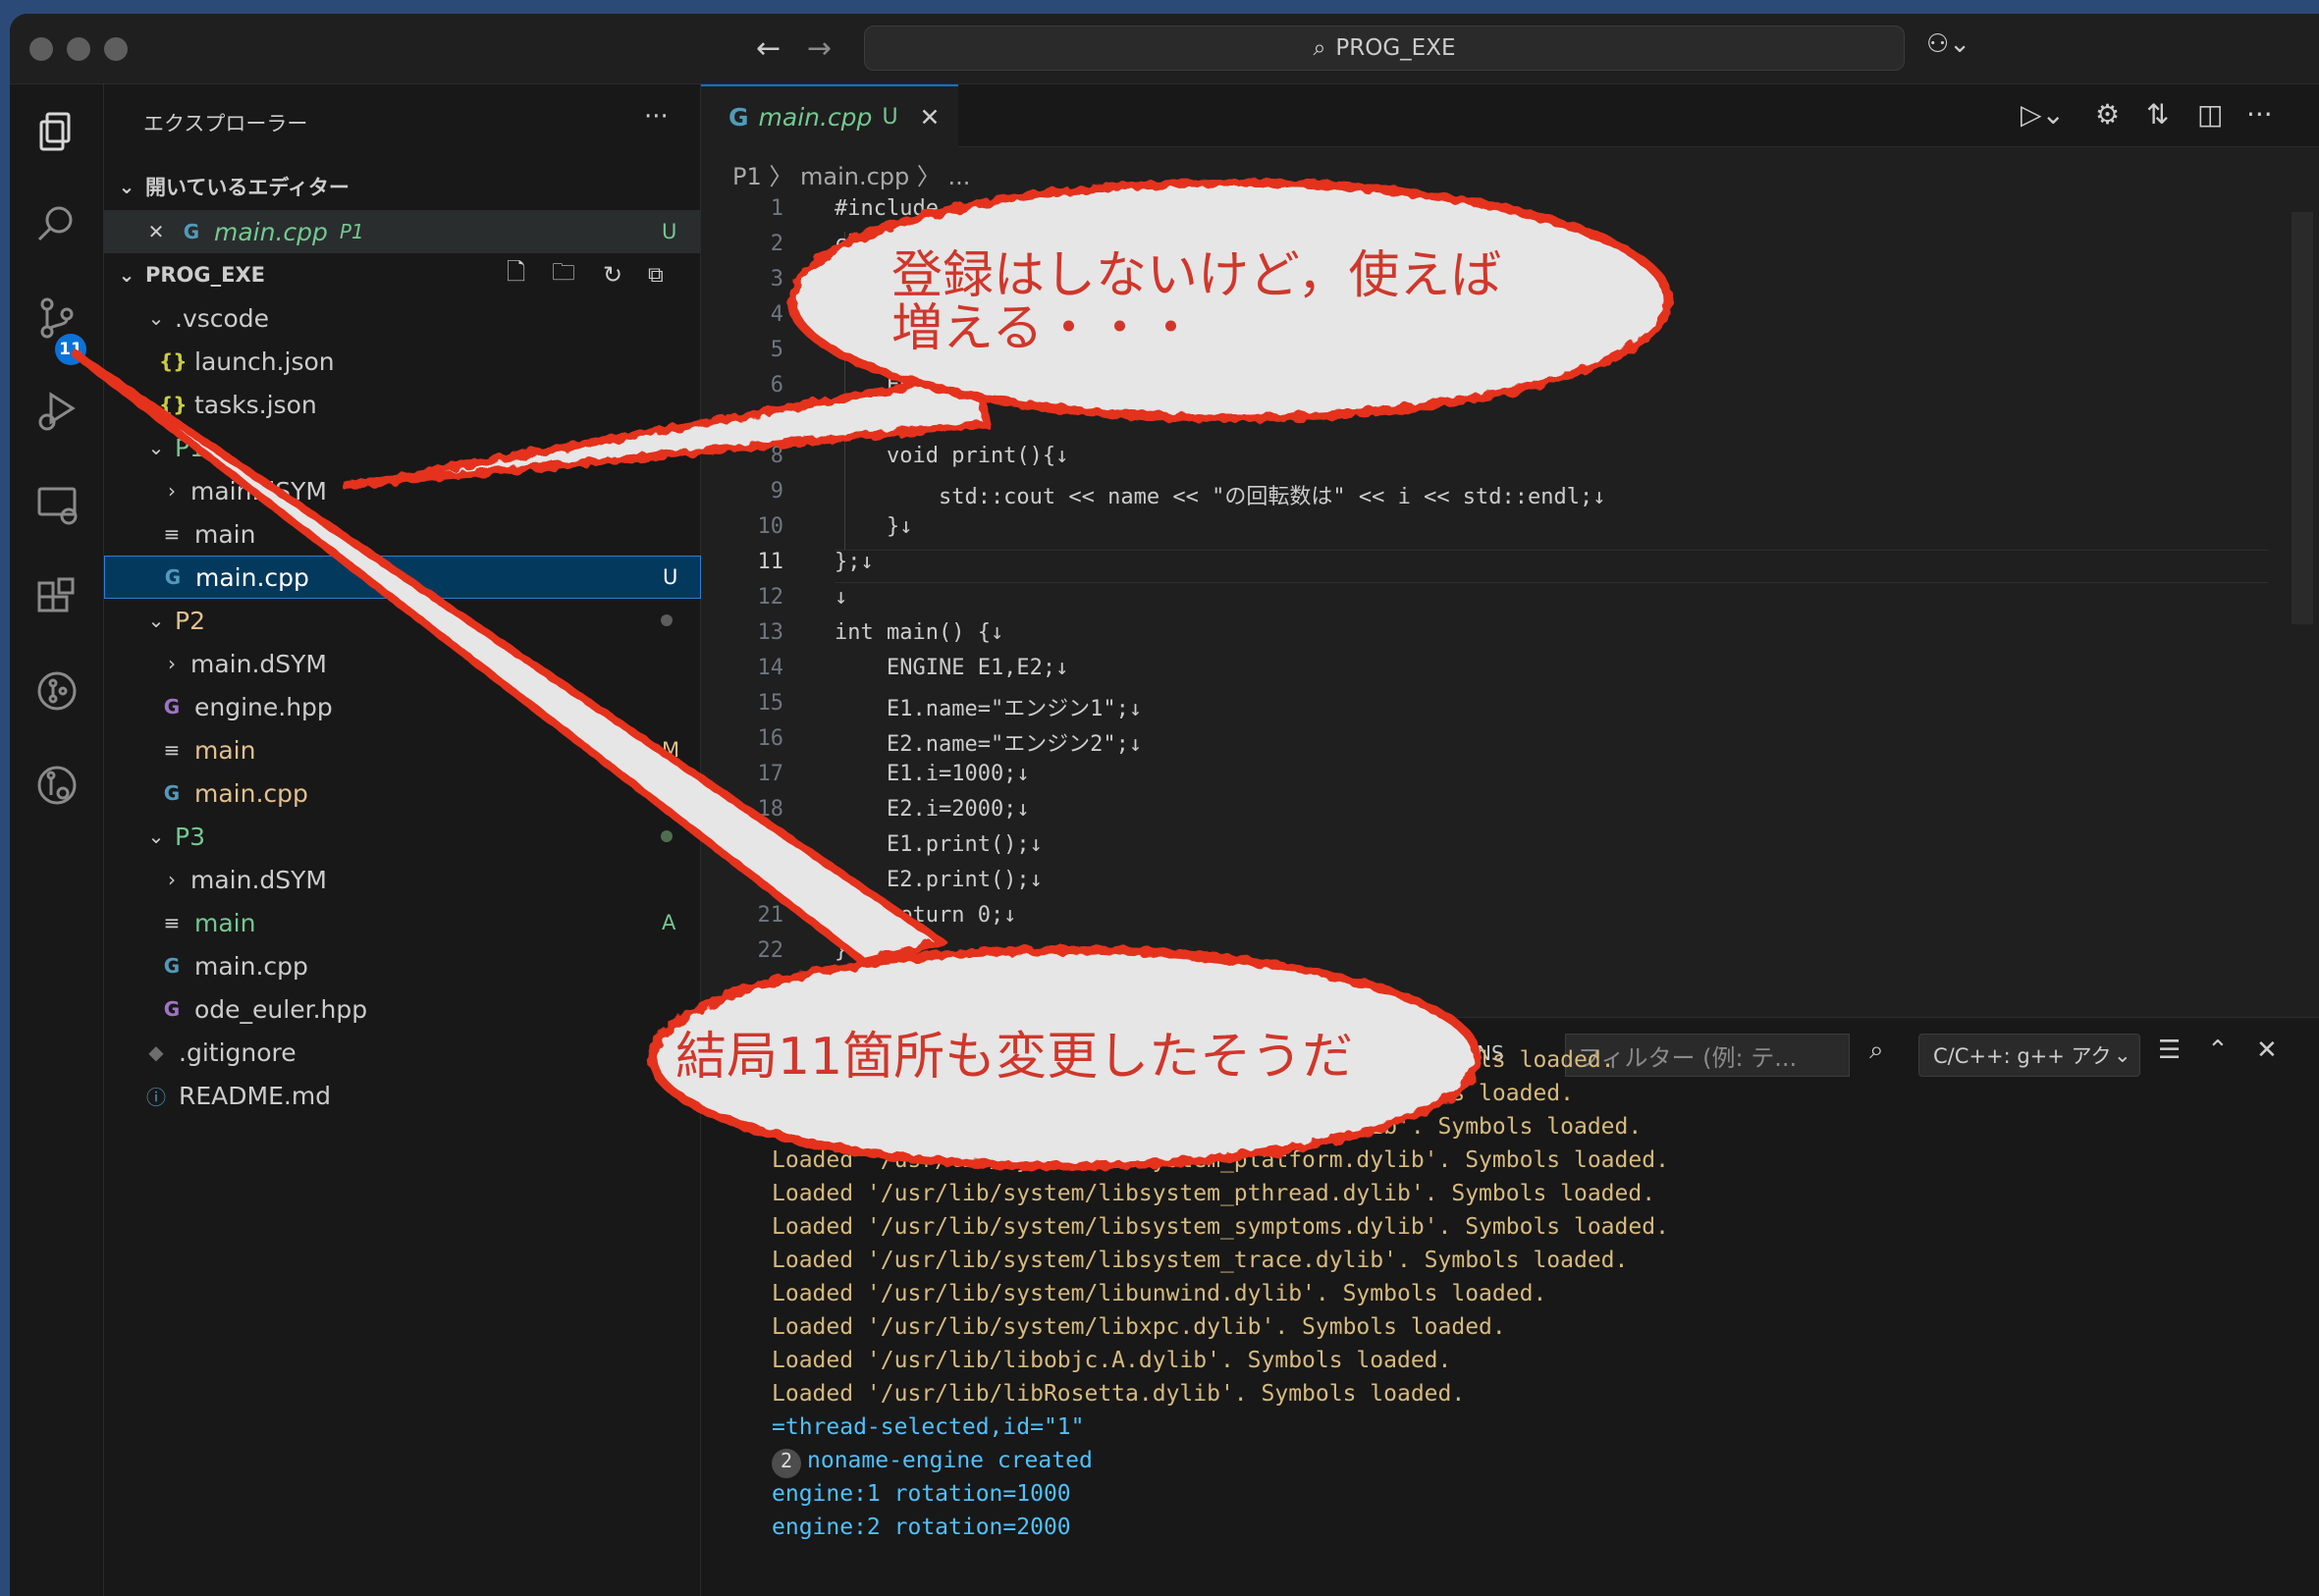 This screenshot has height=1596, width=2319. I want to click on search-icon: ⌕, so click(1876, 1051).